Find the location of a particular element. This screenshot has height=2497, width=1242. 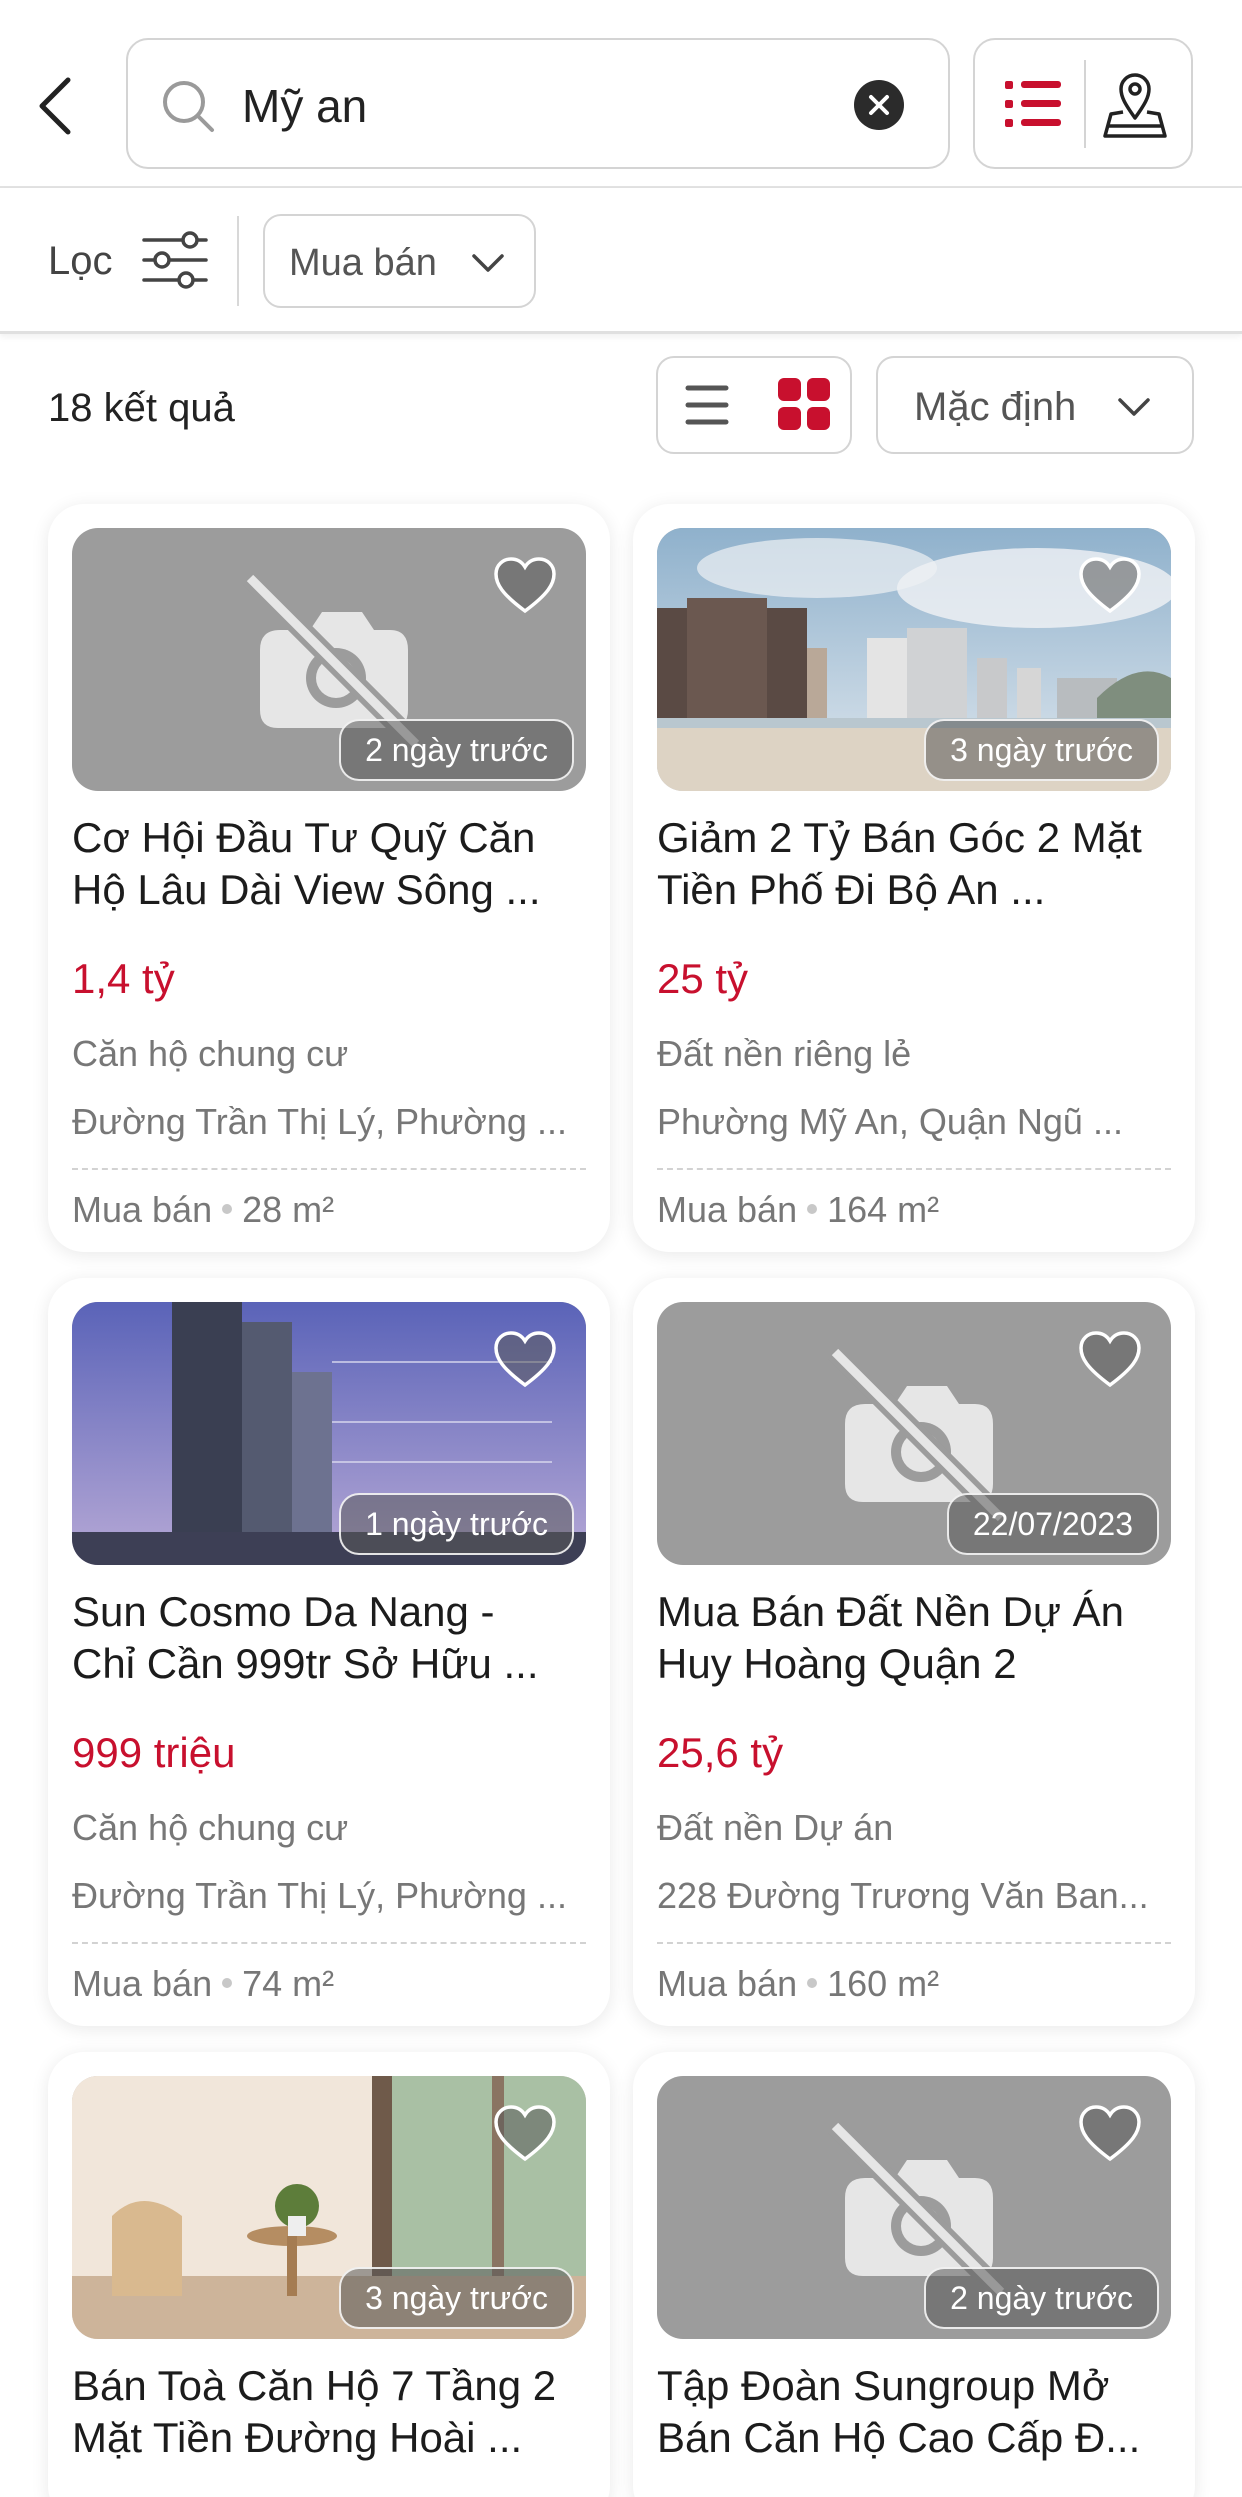

listing-meta: Mua bán 160 m² is located at coordinates (798, 1984).